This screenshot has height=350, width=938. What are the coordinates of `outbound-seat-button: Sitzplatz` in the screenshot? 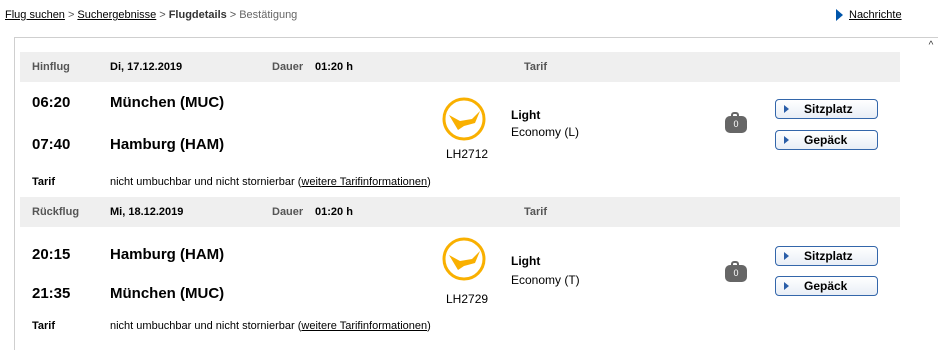 It's located at (826, 109).